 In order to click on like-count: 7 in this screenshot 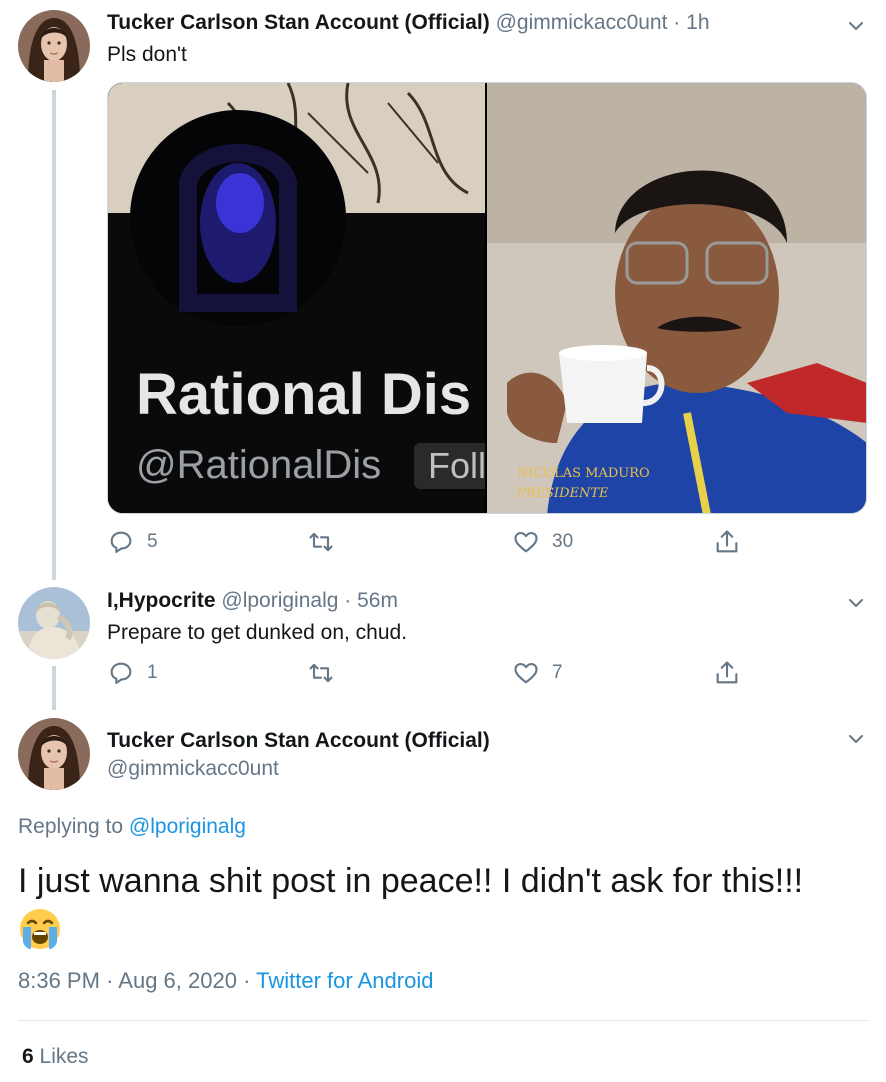, I will do `click(557, 672)`.